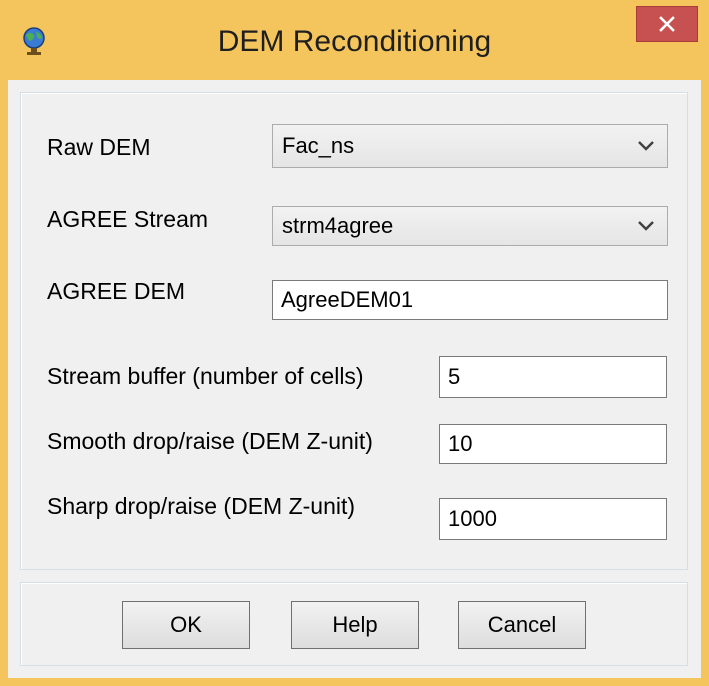  I want to click on close-button, so click(667, 24).